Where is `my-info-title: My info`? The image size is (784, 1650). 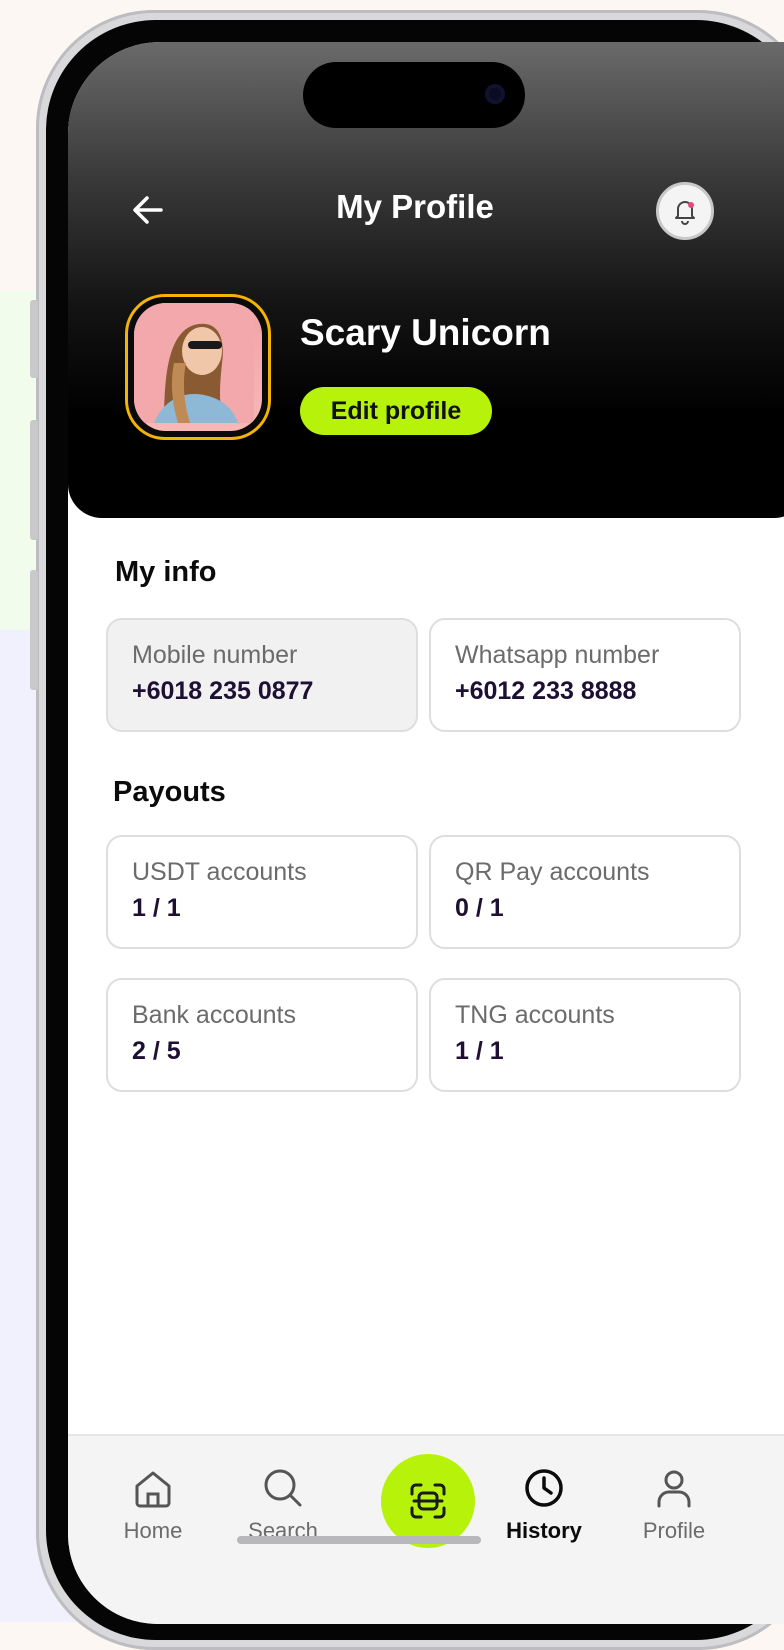 my-info-title: My info is located at coordinates (166, 572).